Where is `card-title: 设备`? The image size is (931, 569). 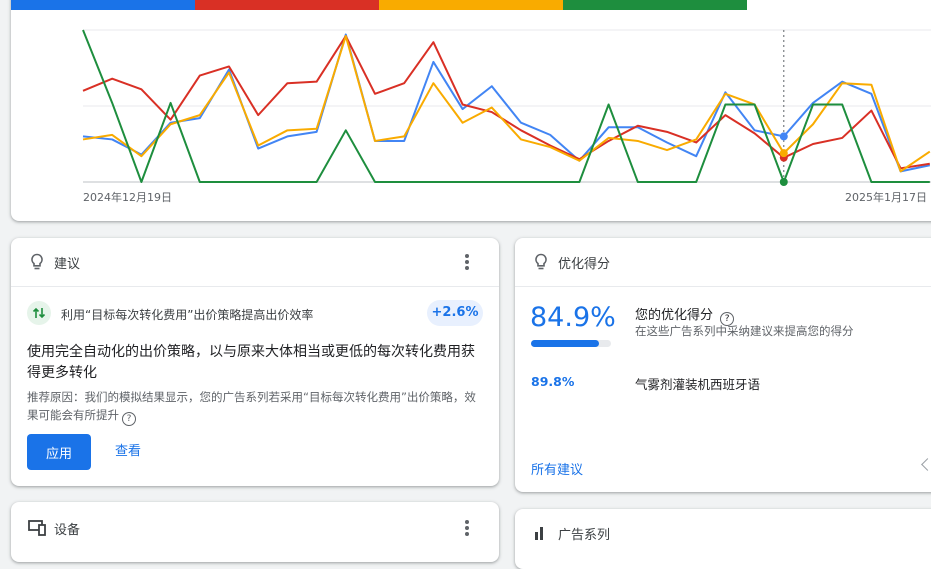 card-title: 设备 is located at coordinates (67, 530).